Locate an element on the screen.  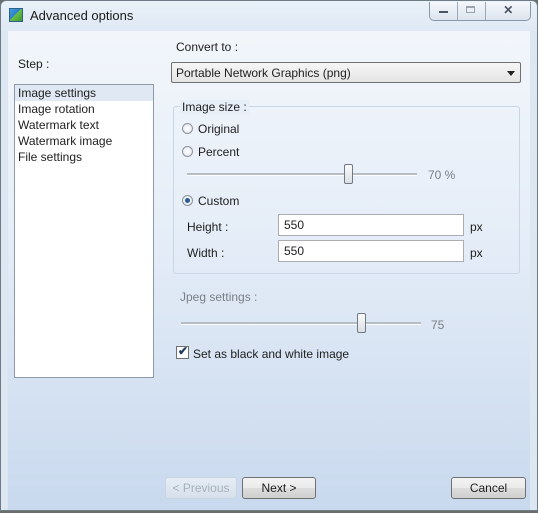
step-label: Step : is located at coordinates (34, 64).